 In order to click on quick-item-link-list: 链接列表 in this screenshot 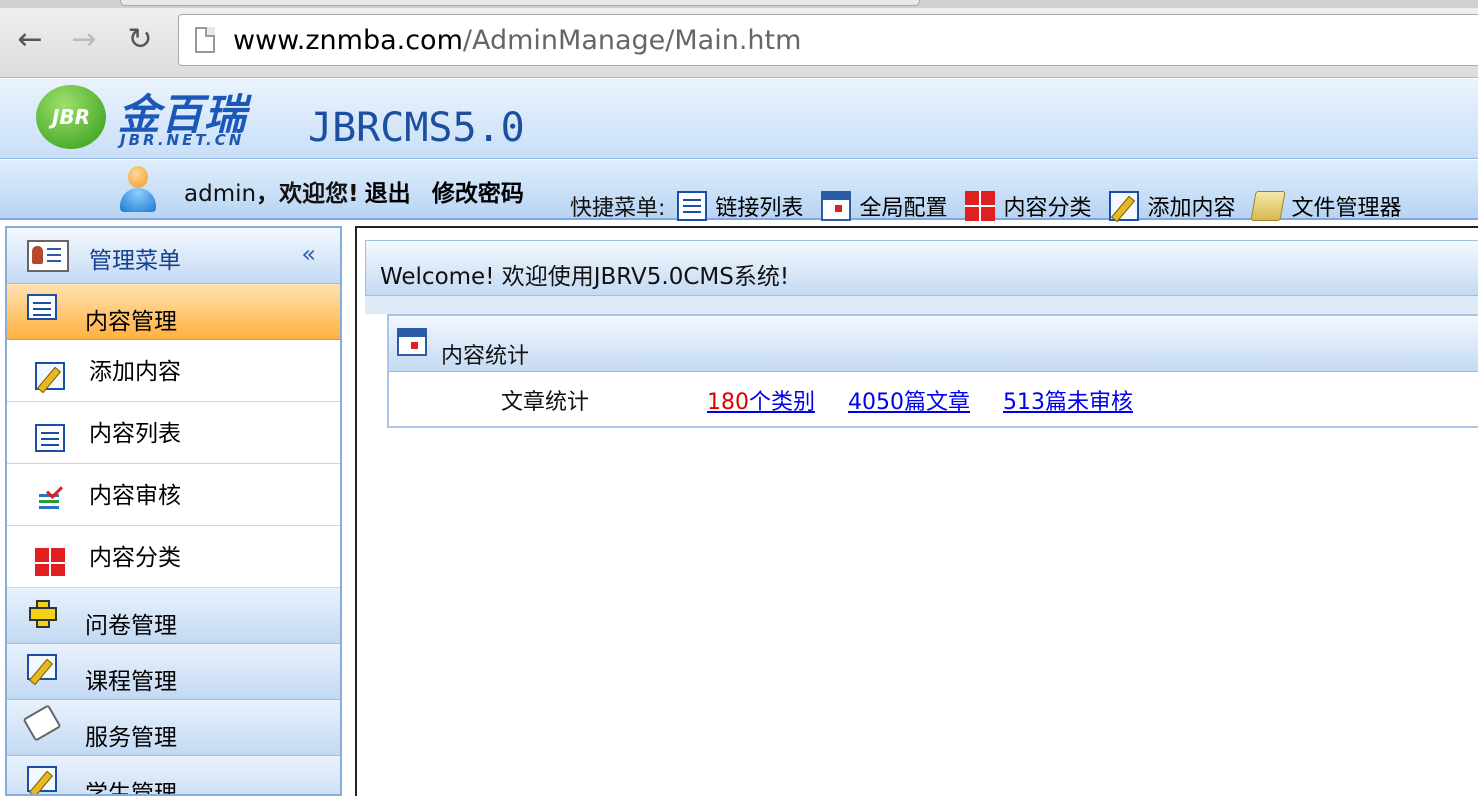, I will do `click(740, 206)`.